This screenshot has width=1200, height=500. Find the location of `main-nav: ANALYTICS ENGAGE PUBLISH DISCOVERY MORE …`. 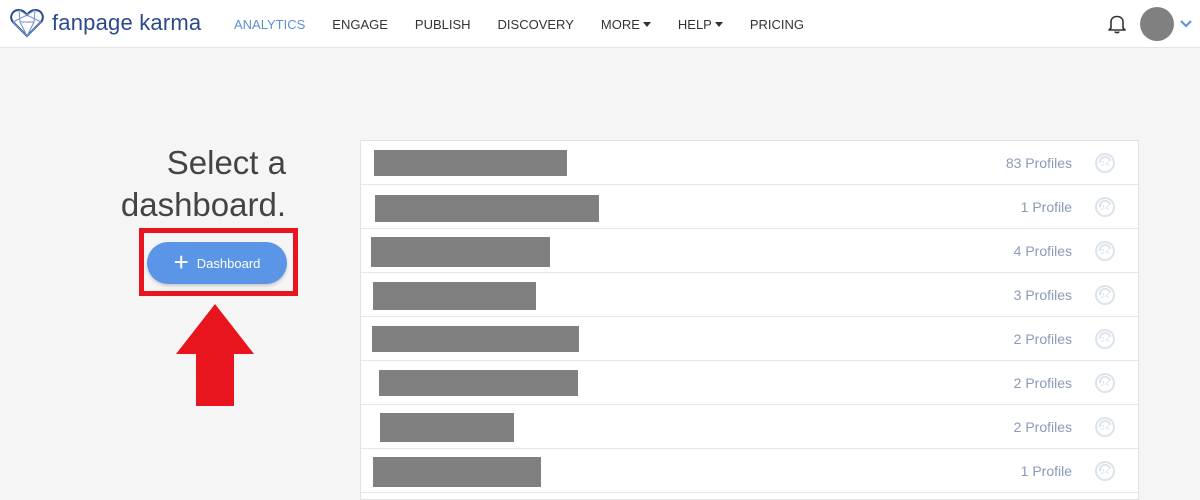

main-nav: ANALYTICS ENGAGE PUBLISH DISCOVERY MORE … is located at coordinates (532, 24).